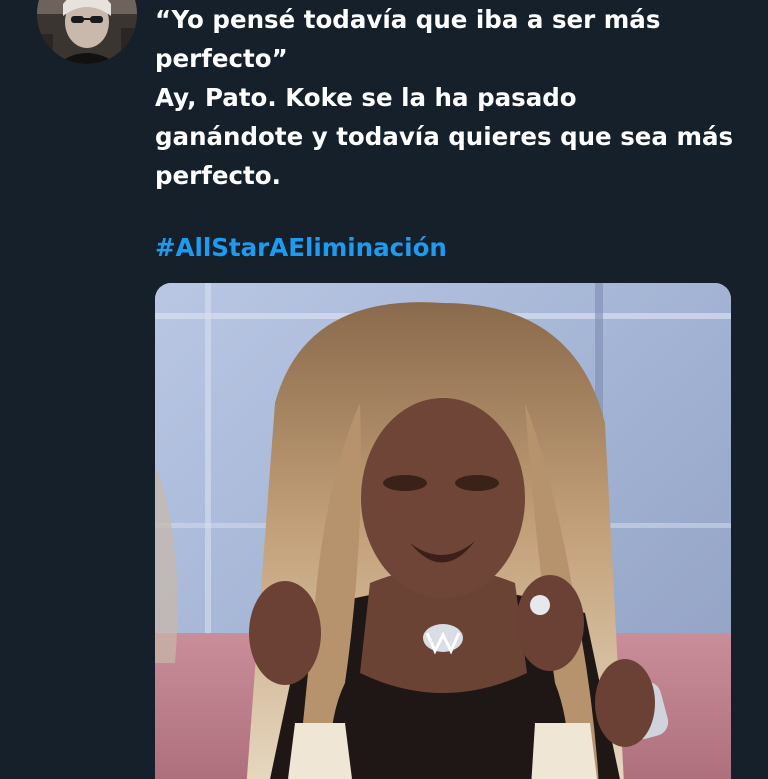 The height and width of the screenshot is (779, 768). What do you see at coordinates (221, 58) in the screenshot?
I see `tweet-text-line: perfecto”` at bounding box center [221, 58].